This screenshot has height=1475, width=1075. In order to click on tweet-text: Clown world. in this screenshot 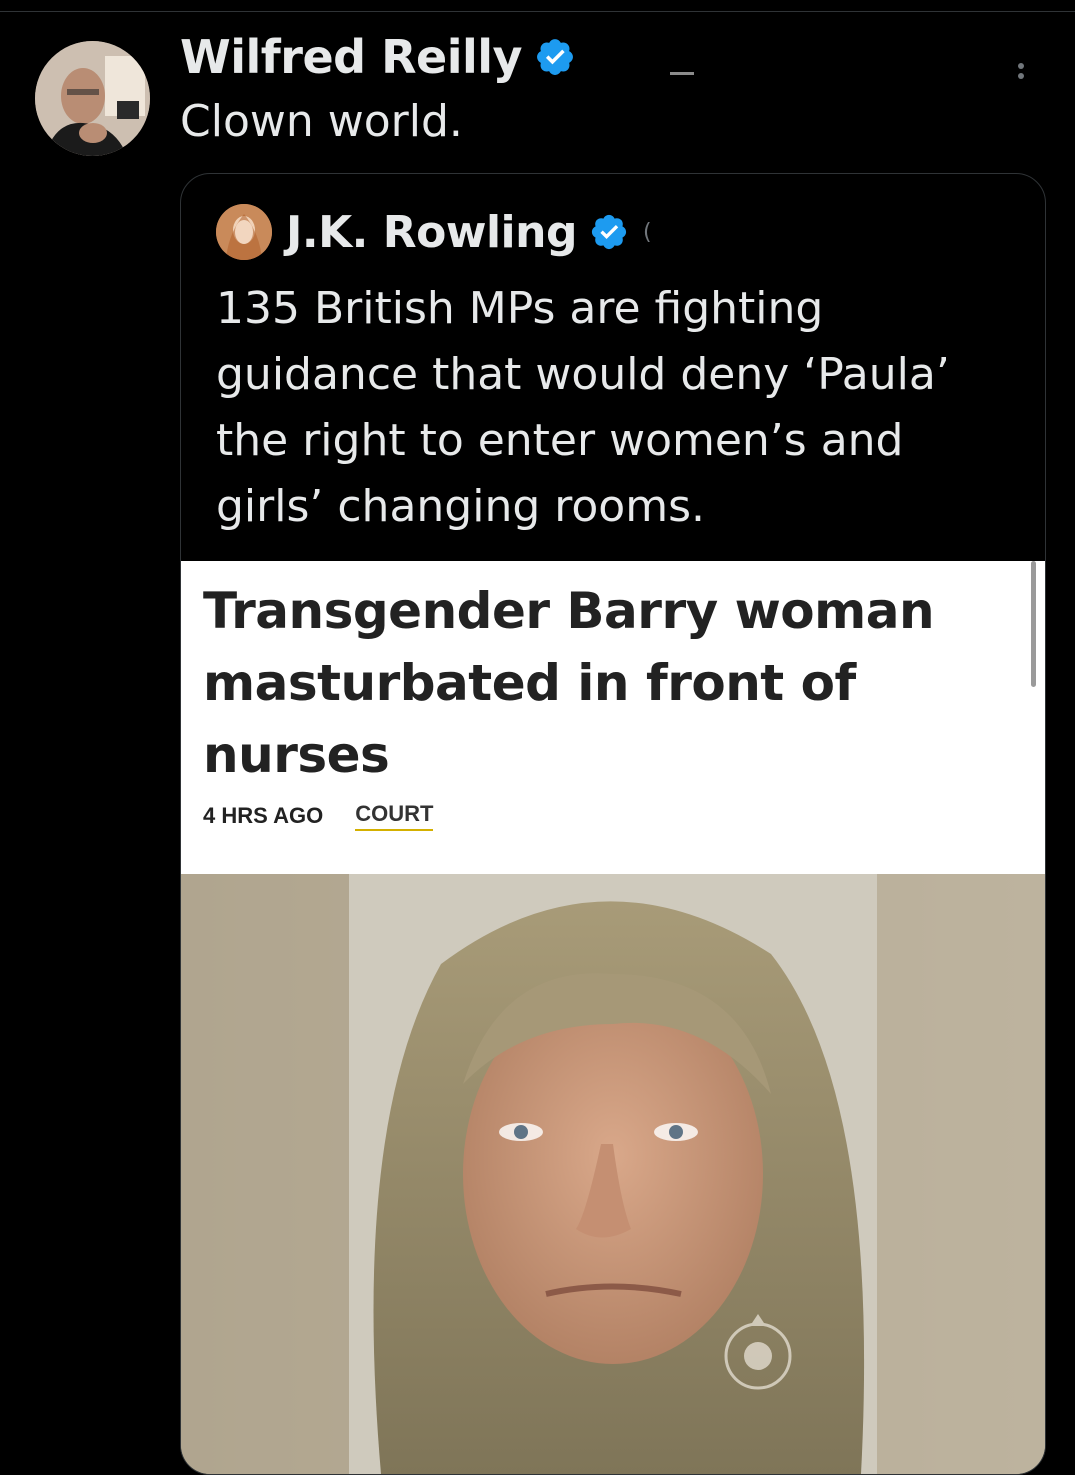, I will do `click(321, 121)`.